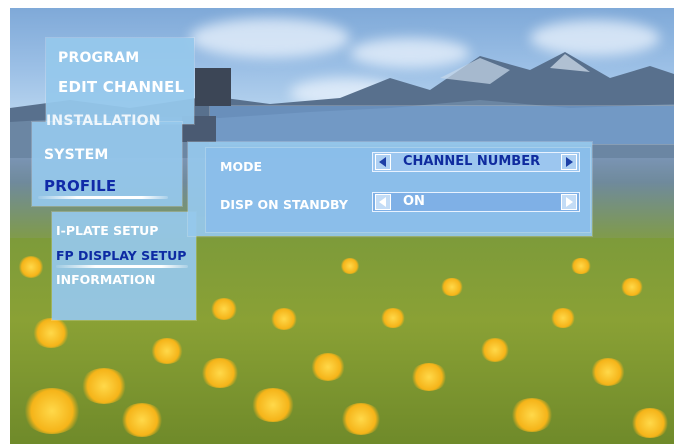 The width and height of the screenshot is (680, 446). Describe the element at coordinates (80, 186) in the screenshot. I see `menu-item-profile: PROFILE` at that location.